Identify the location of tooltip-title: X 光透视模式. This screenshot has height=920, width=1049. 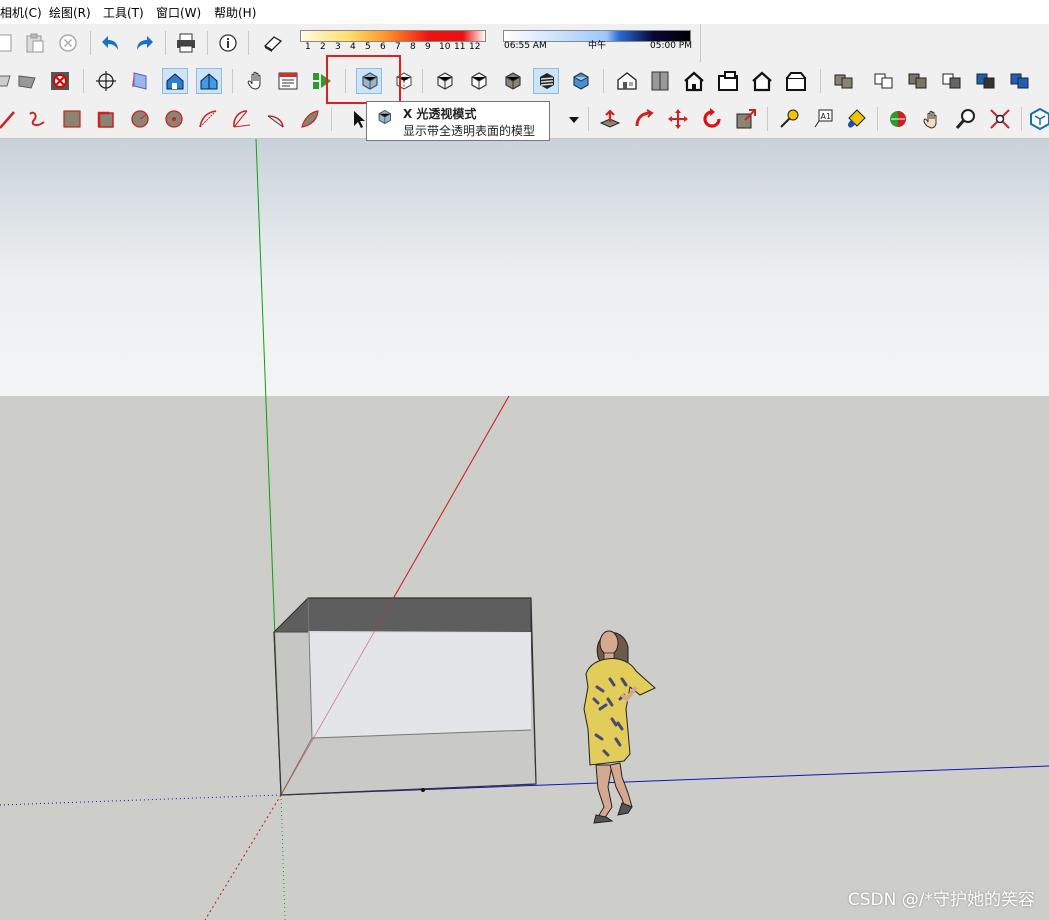
(440, 114).